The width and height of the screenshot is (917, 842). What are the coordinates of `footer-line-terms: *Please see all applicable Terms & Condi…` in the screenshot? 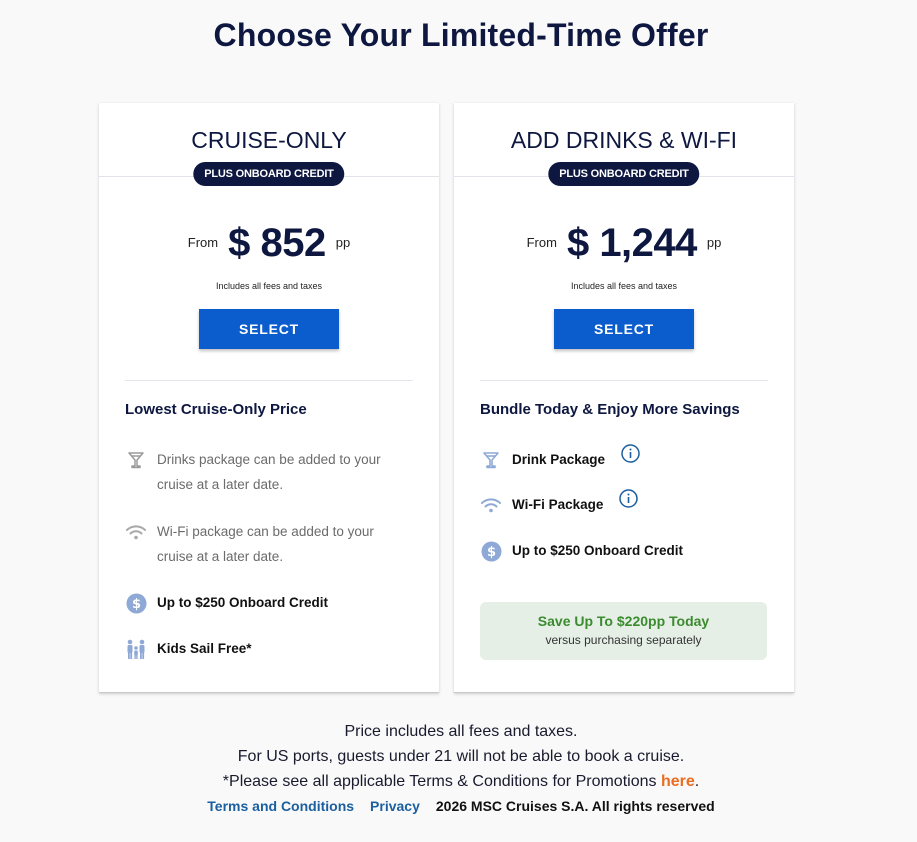 It's located at (458, 781).